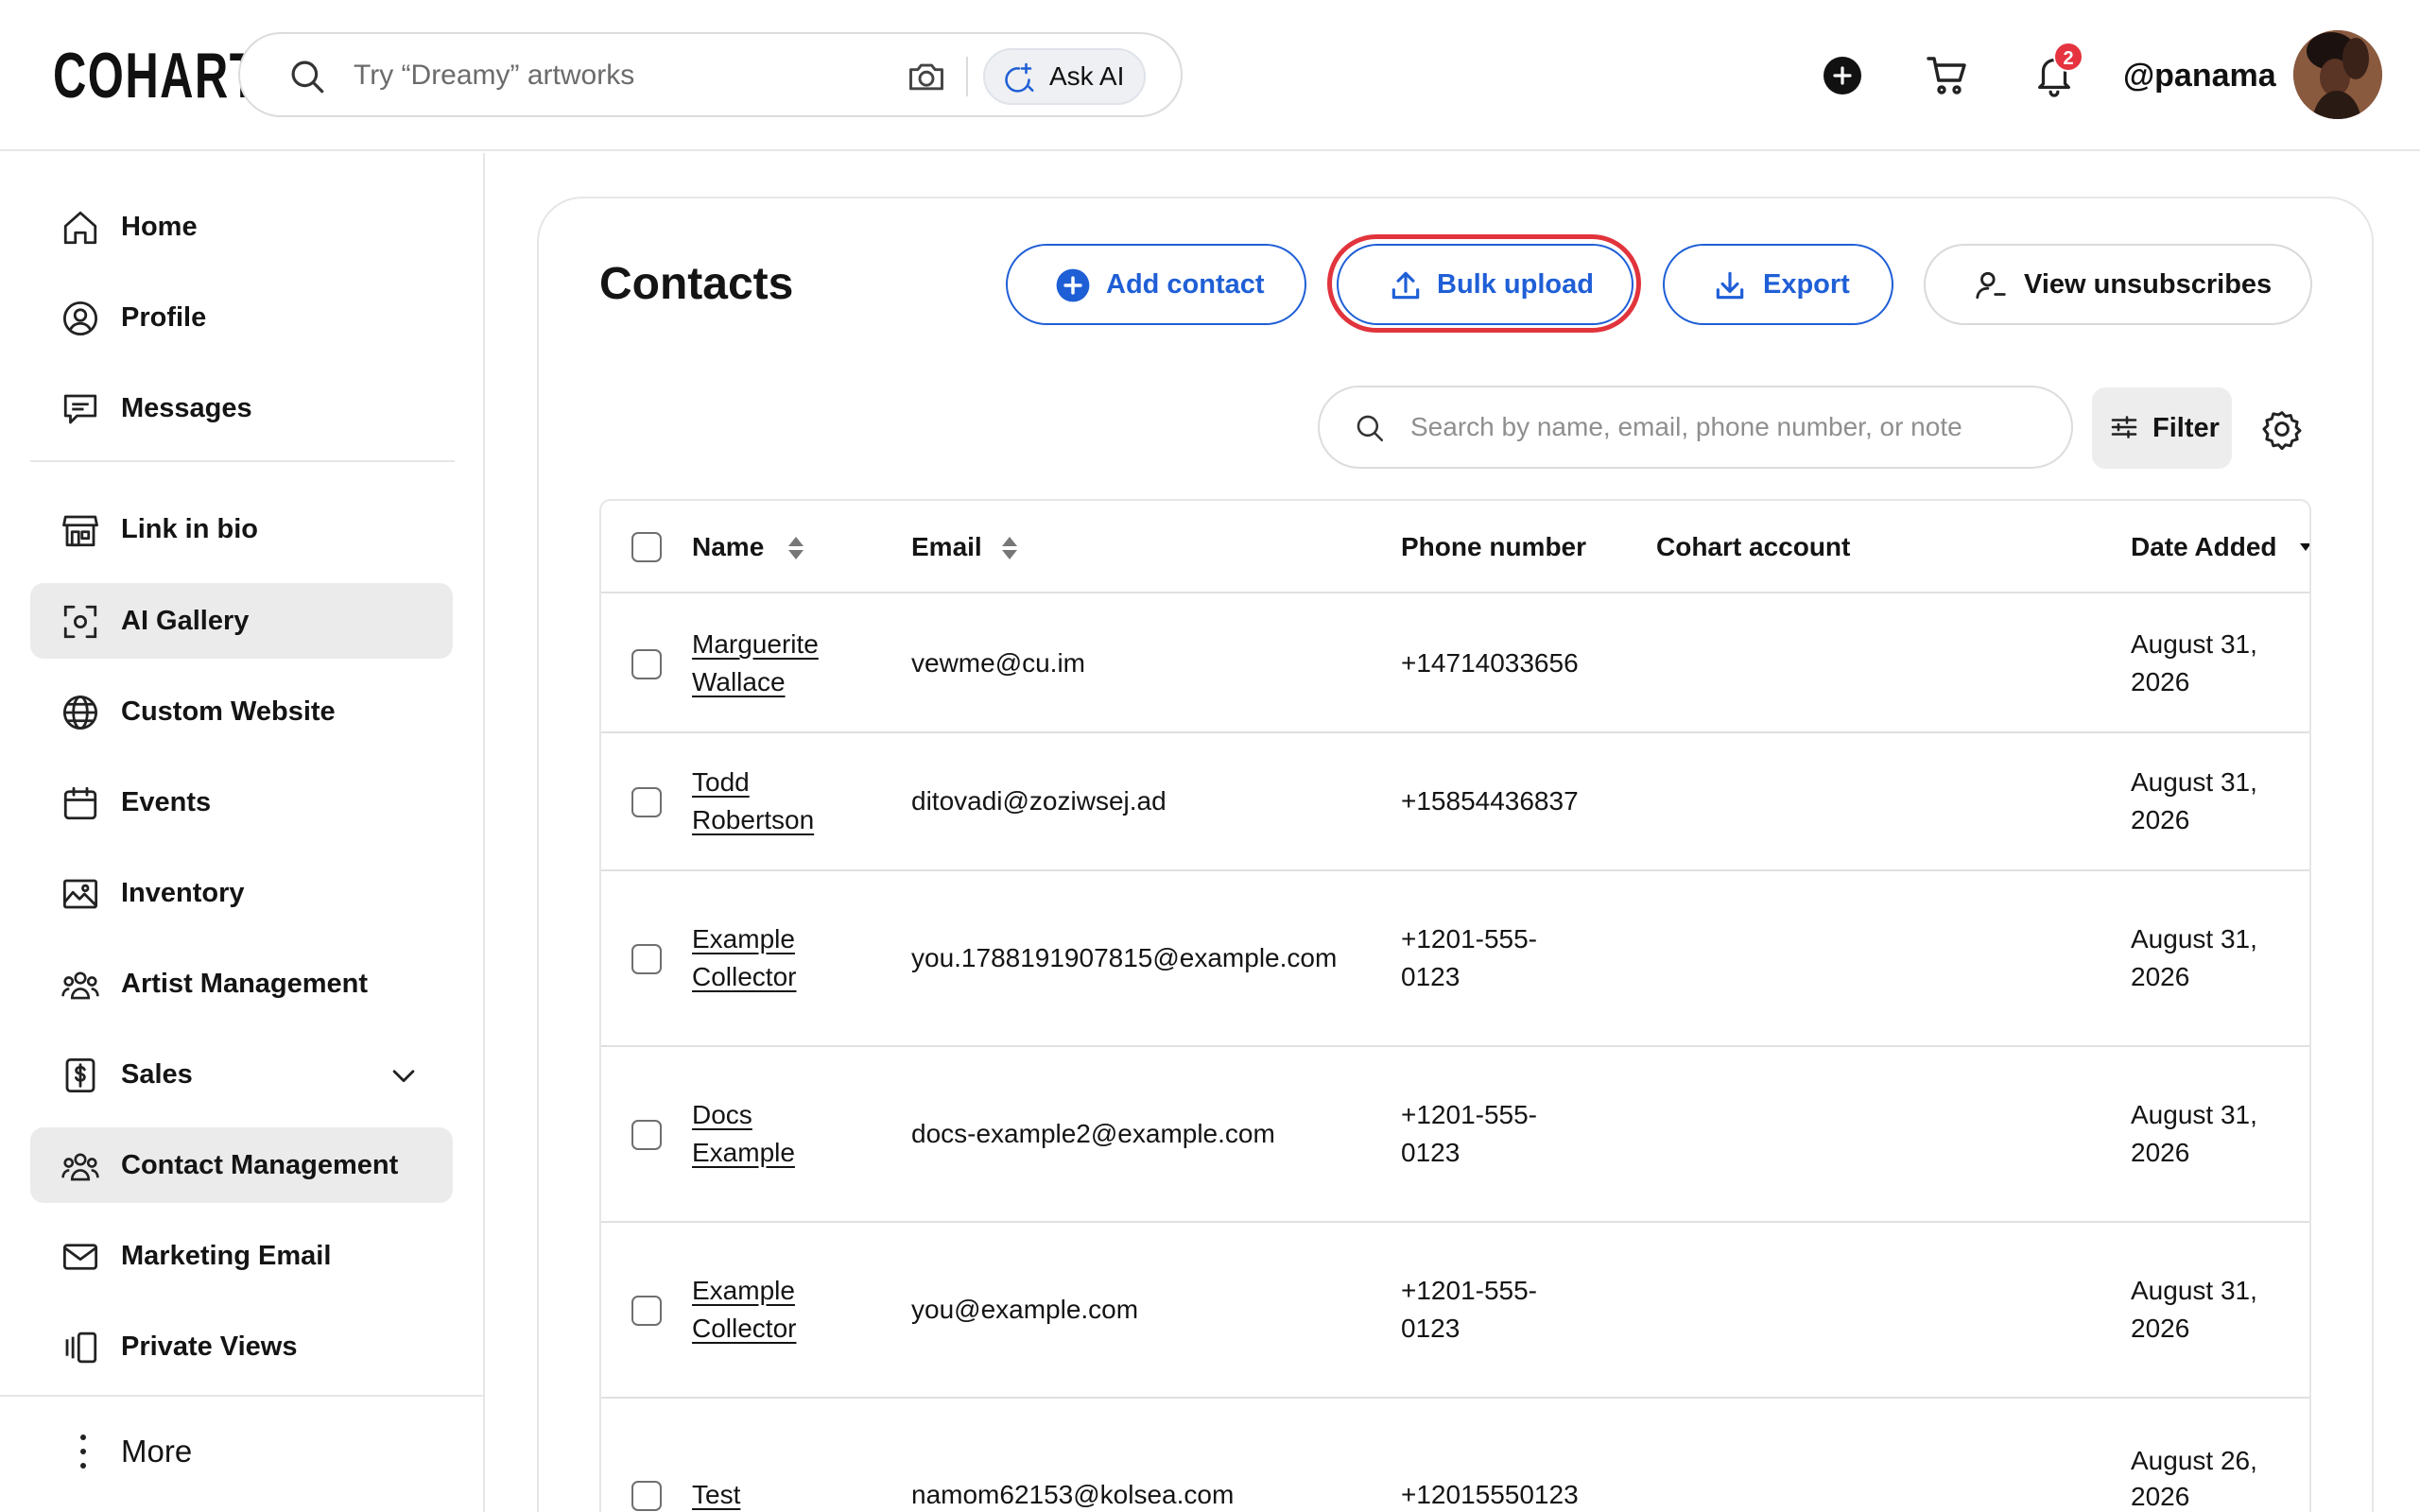 Image resolution: width=2420 pixels, height=1512 pixels. What do you see at coordinates (80, 622) in the screenshot?
I see `scan-icon` at bounding box center [80, 622].